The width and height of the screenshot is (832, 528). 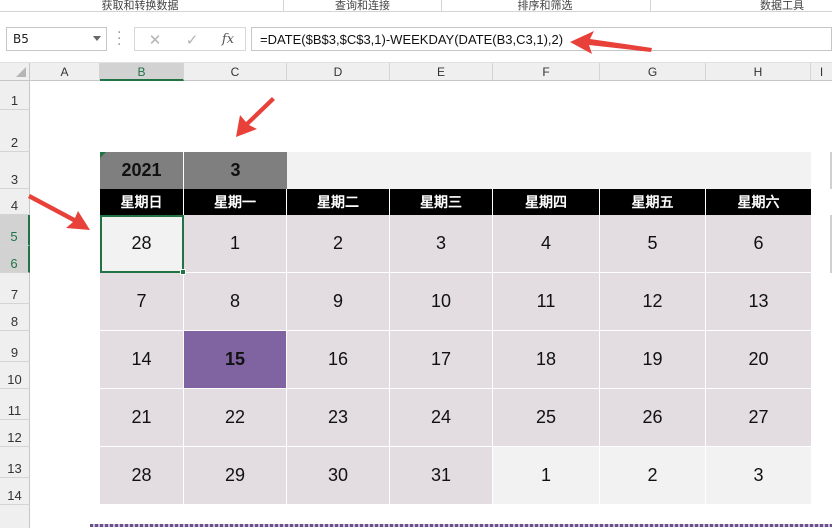 I want to click on error-indicator-icon, so click(x=103, y=155).